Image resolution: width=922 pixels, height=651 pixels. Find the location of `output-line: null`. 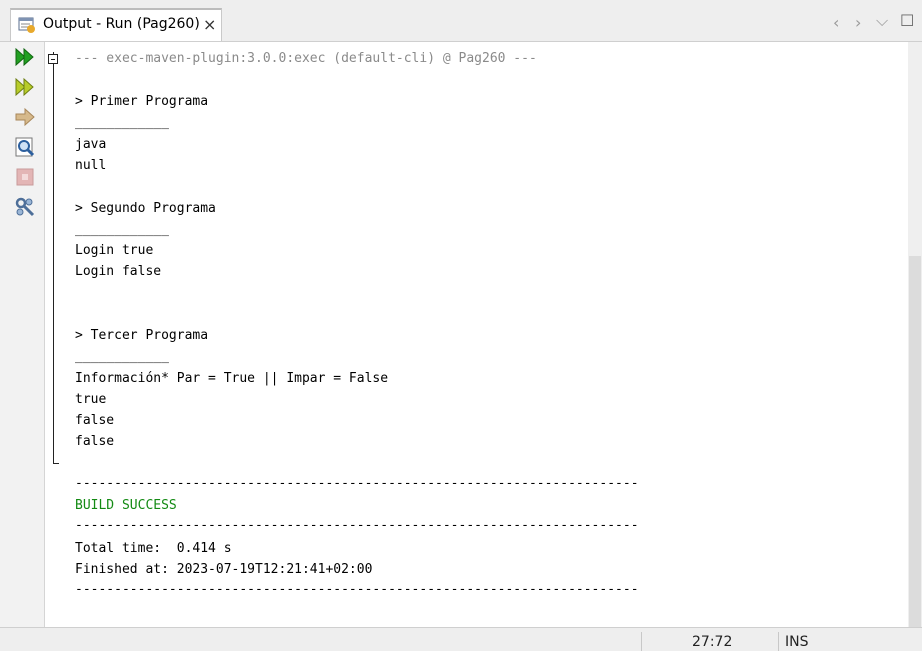

output-line: null is located at coordinates (91, 165).